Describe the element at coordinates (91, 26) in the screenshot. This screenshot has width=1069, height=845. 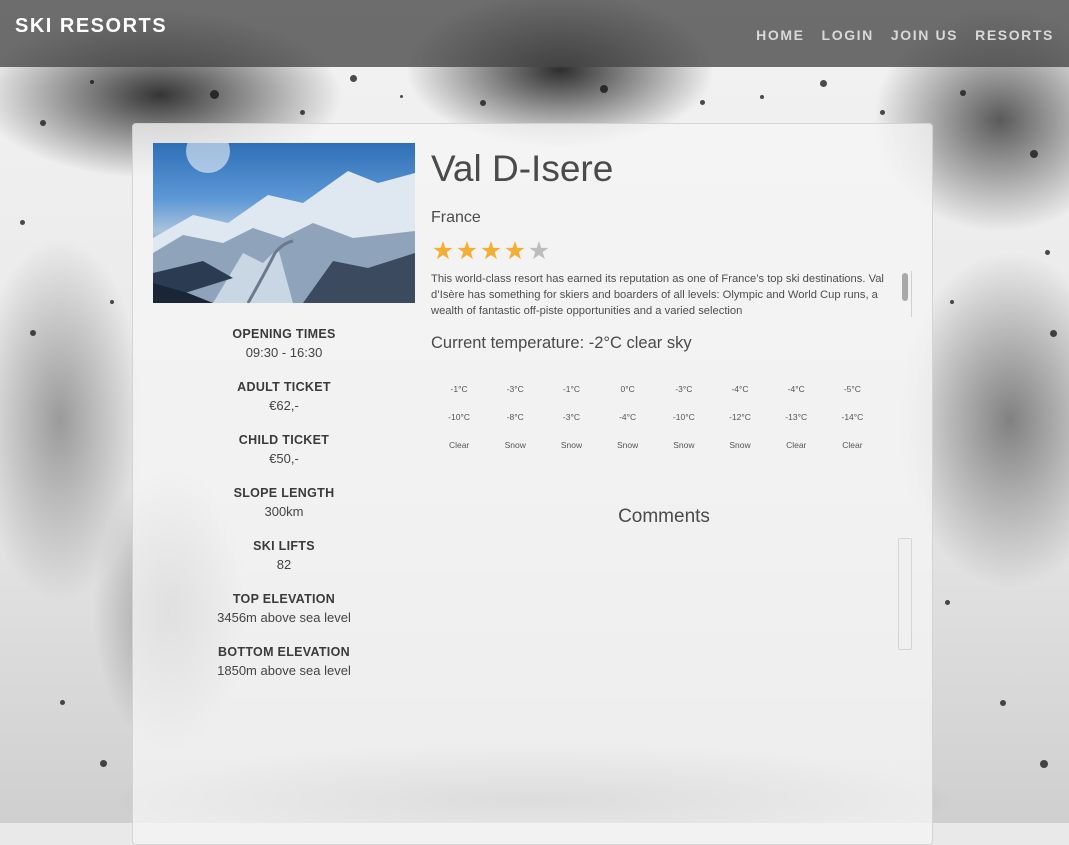
I see `brand-logo: SKI RESORTS` at that location.